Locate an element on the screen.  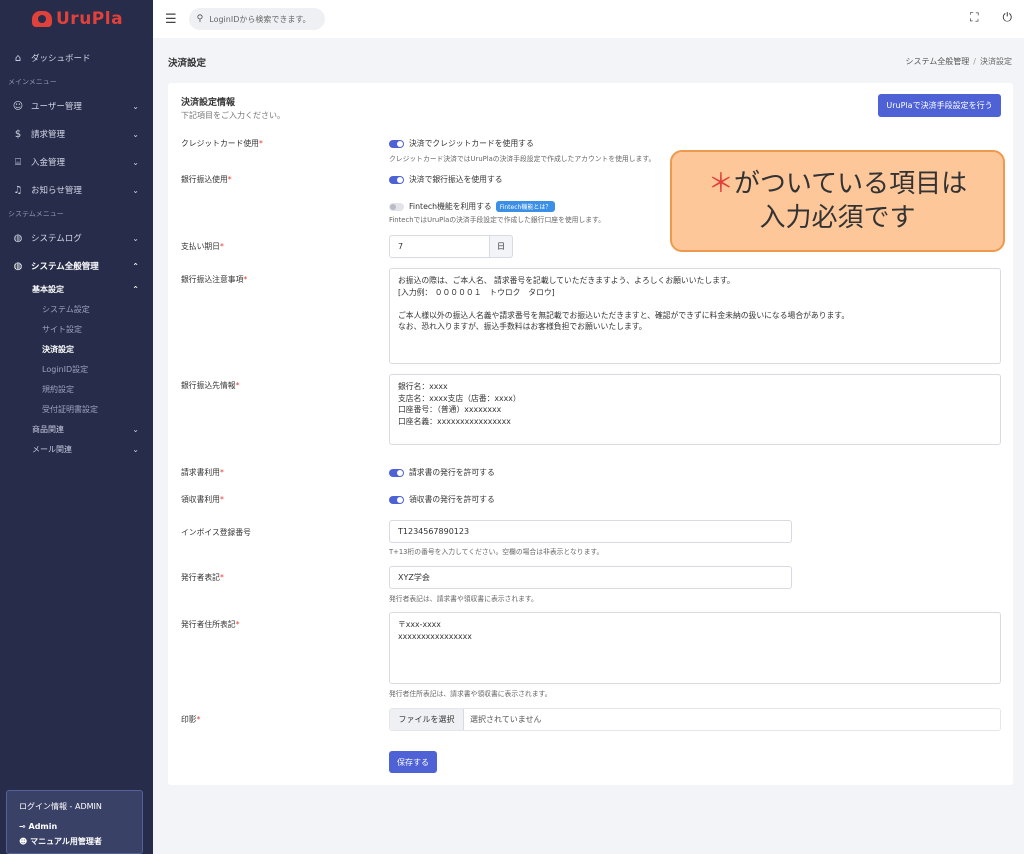
search-icon: ⚲ is located at coordinates (200, 19).